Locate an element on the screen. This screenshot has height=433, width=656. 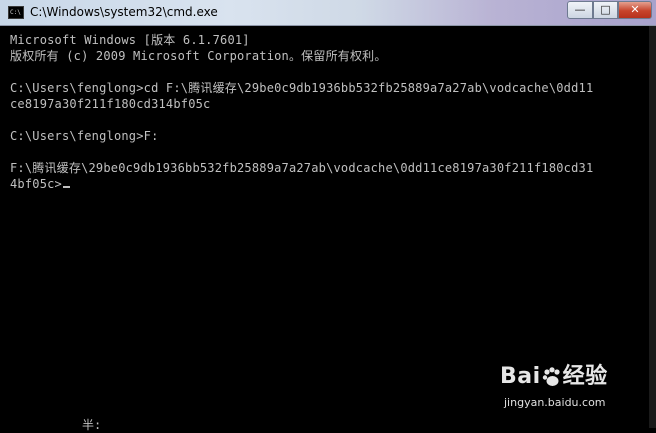
paw-icon is located at coordinates (551, 376).